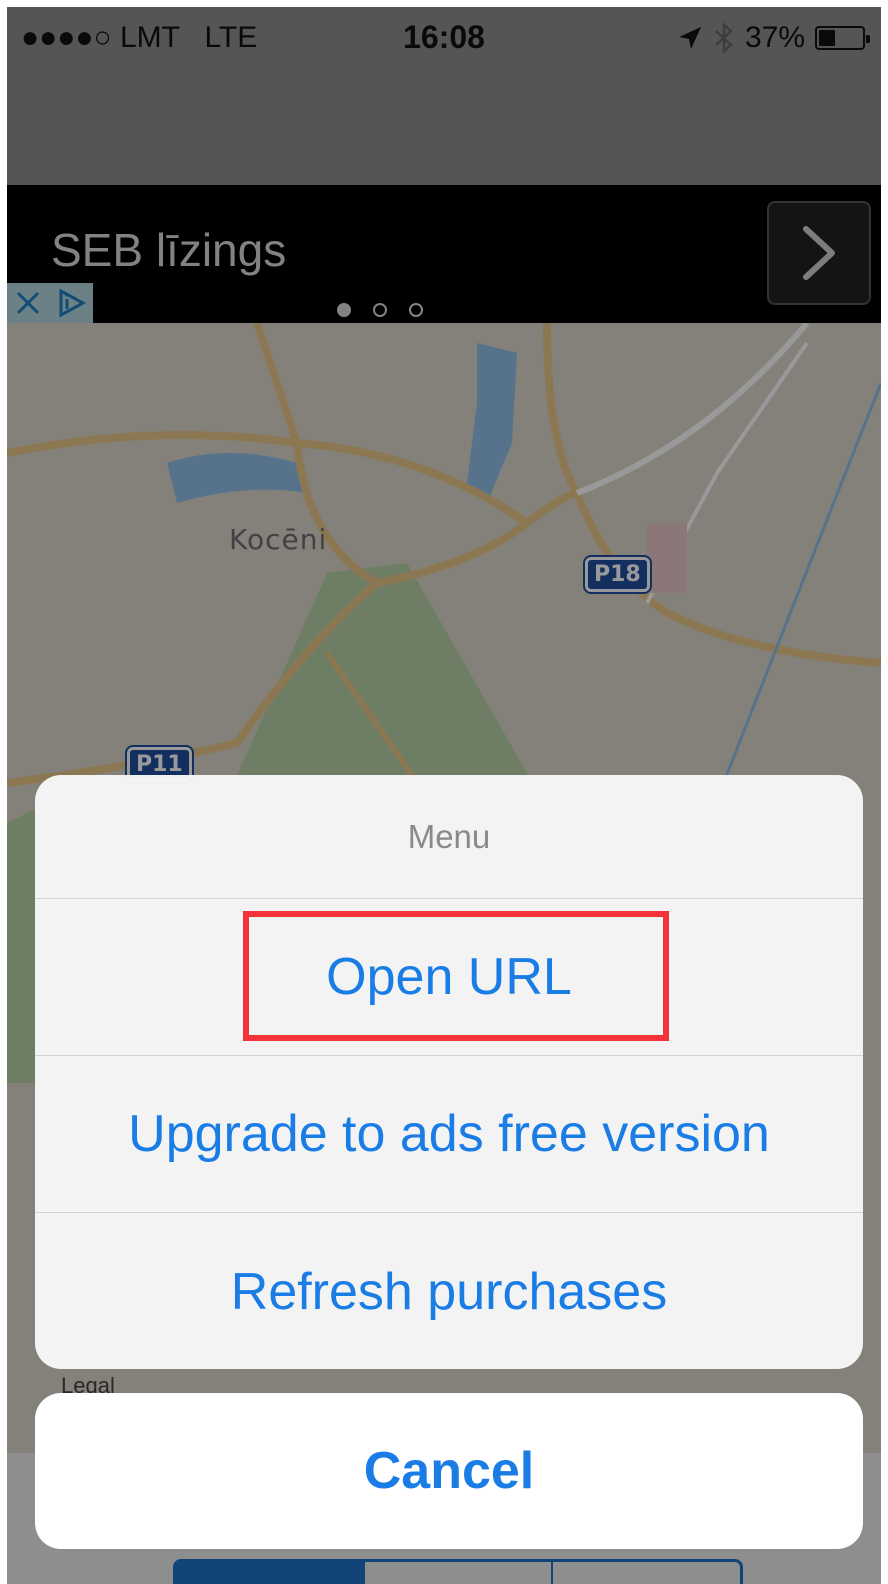  I want to click on refresh-purchases-button: Refresh purchases, so click(449, 1291).